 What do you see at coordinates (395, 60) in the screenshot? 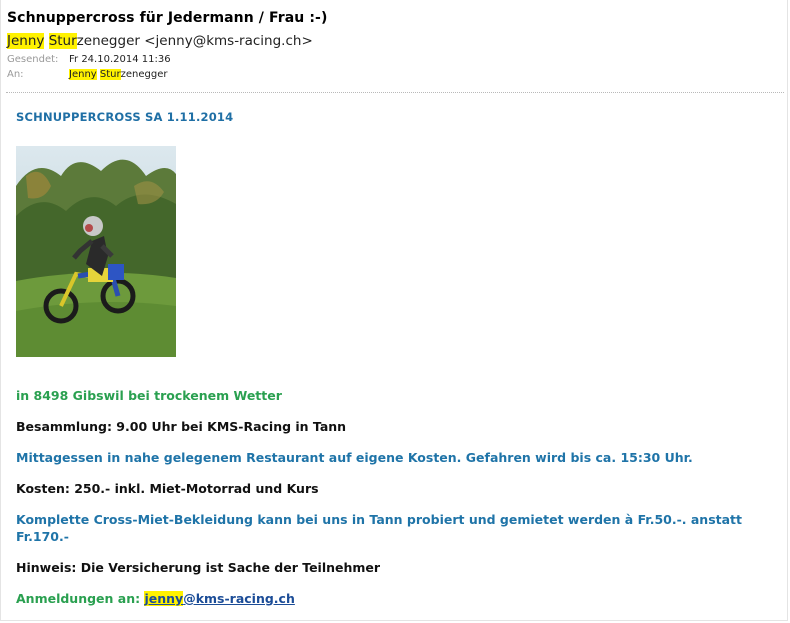
I see `sent-row: Gesendet: Fr 24.10.2014 11:36` at bounding box center [395, 60].